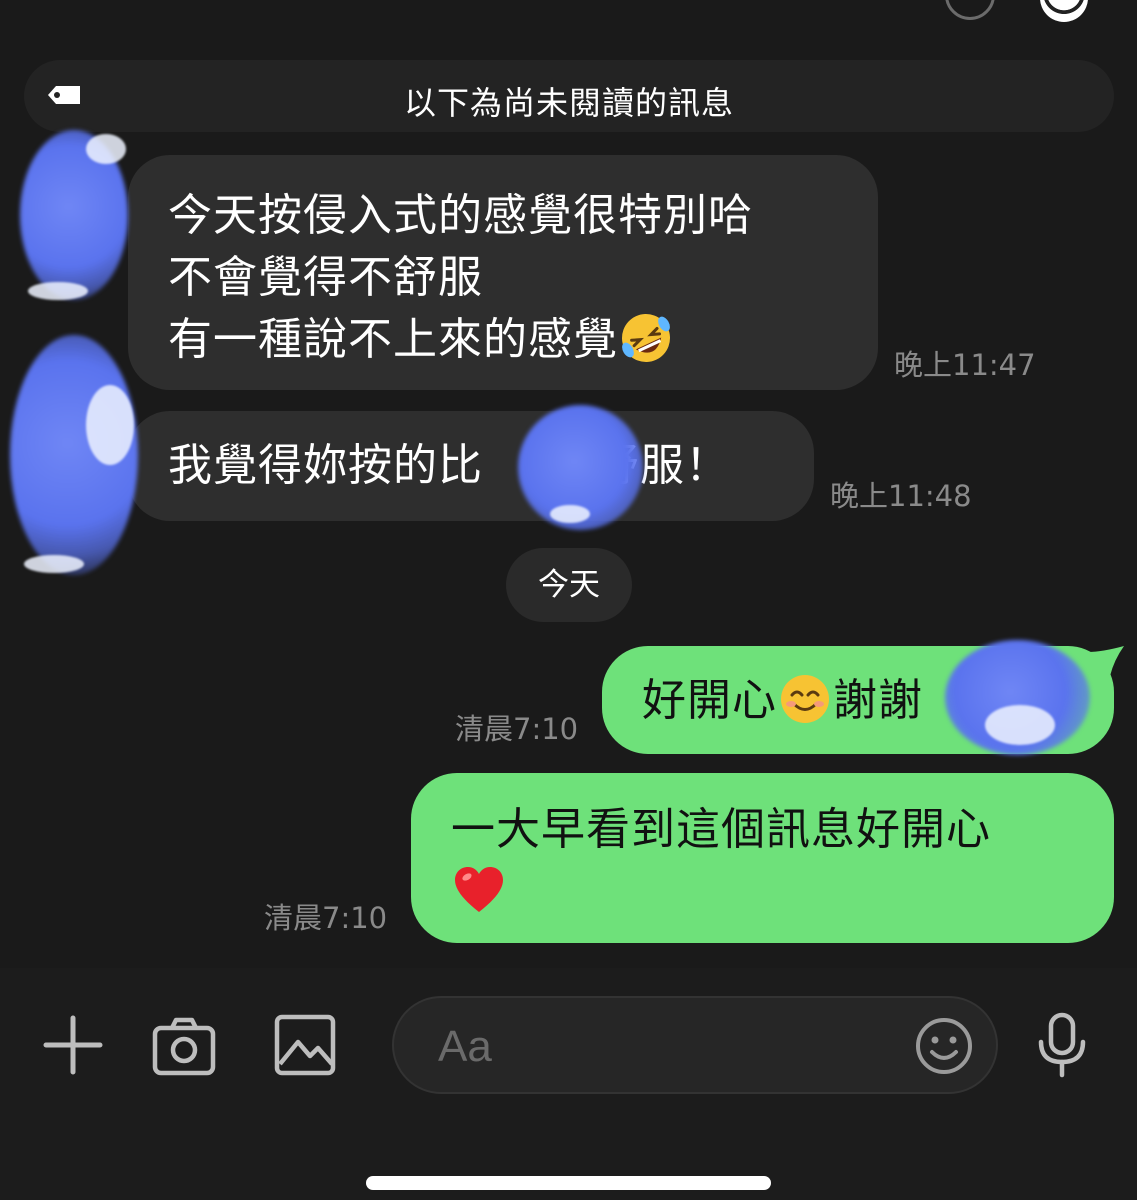 Image resolution: width=1137 pixels, height=1200 pixels. Describe the element at coordinates (646, 338) in the screenshot. I see `rolling-on-floor-laughing-emoji-icon` at that location.